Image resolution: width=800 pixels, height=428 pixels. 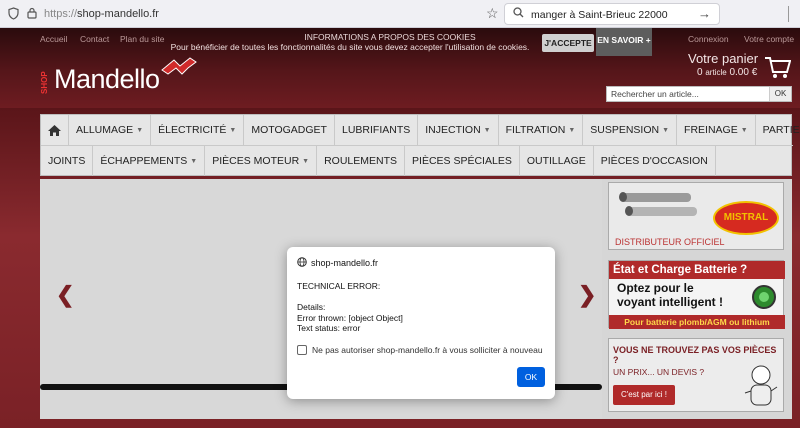 I want to click on nav-label: LUBRIFIANTS, so click(x=376, y=130).